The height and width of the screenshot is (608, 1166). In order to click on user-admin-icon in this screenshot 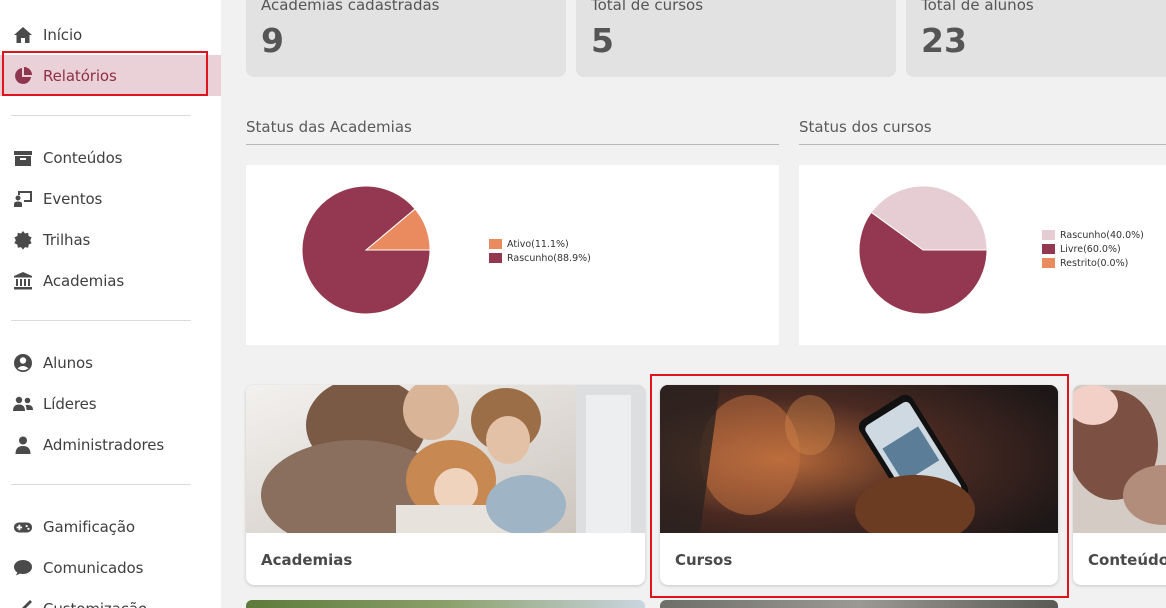, I will do `click(23, 445)`.